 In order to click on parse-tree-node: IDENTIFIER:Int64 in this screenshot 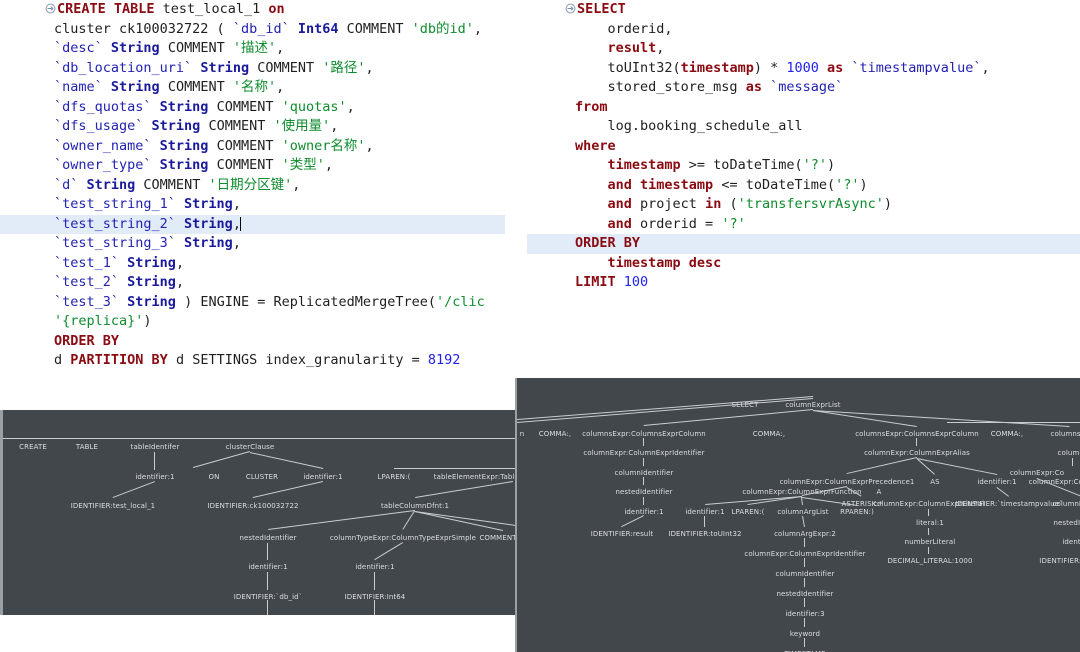, I will do `click(375, 597)`.